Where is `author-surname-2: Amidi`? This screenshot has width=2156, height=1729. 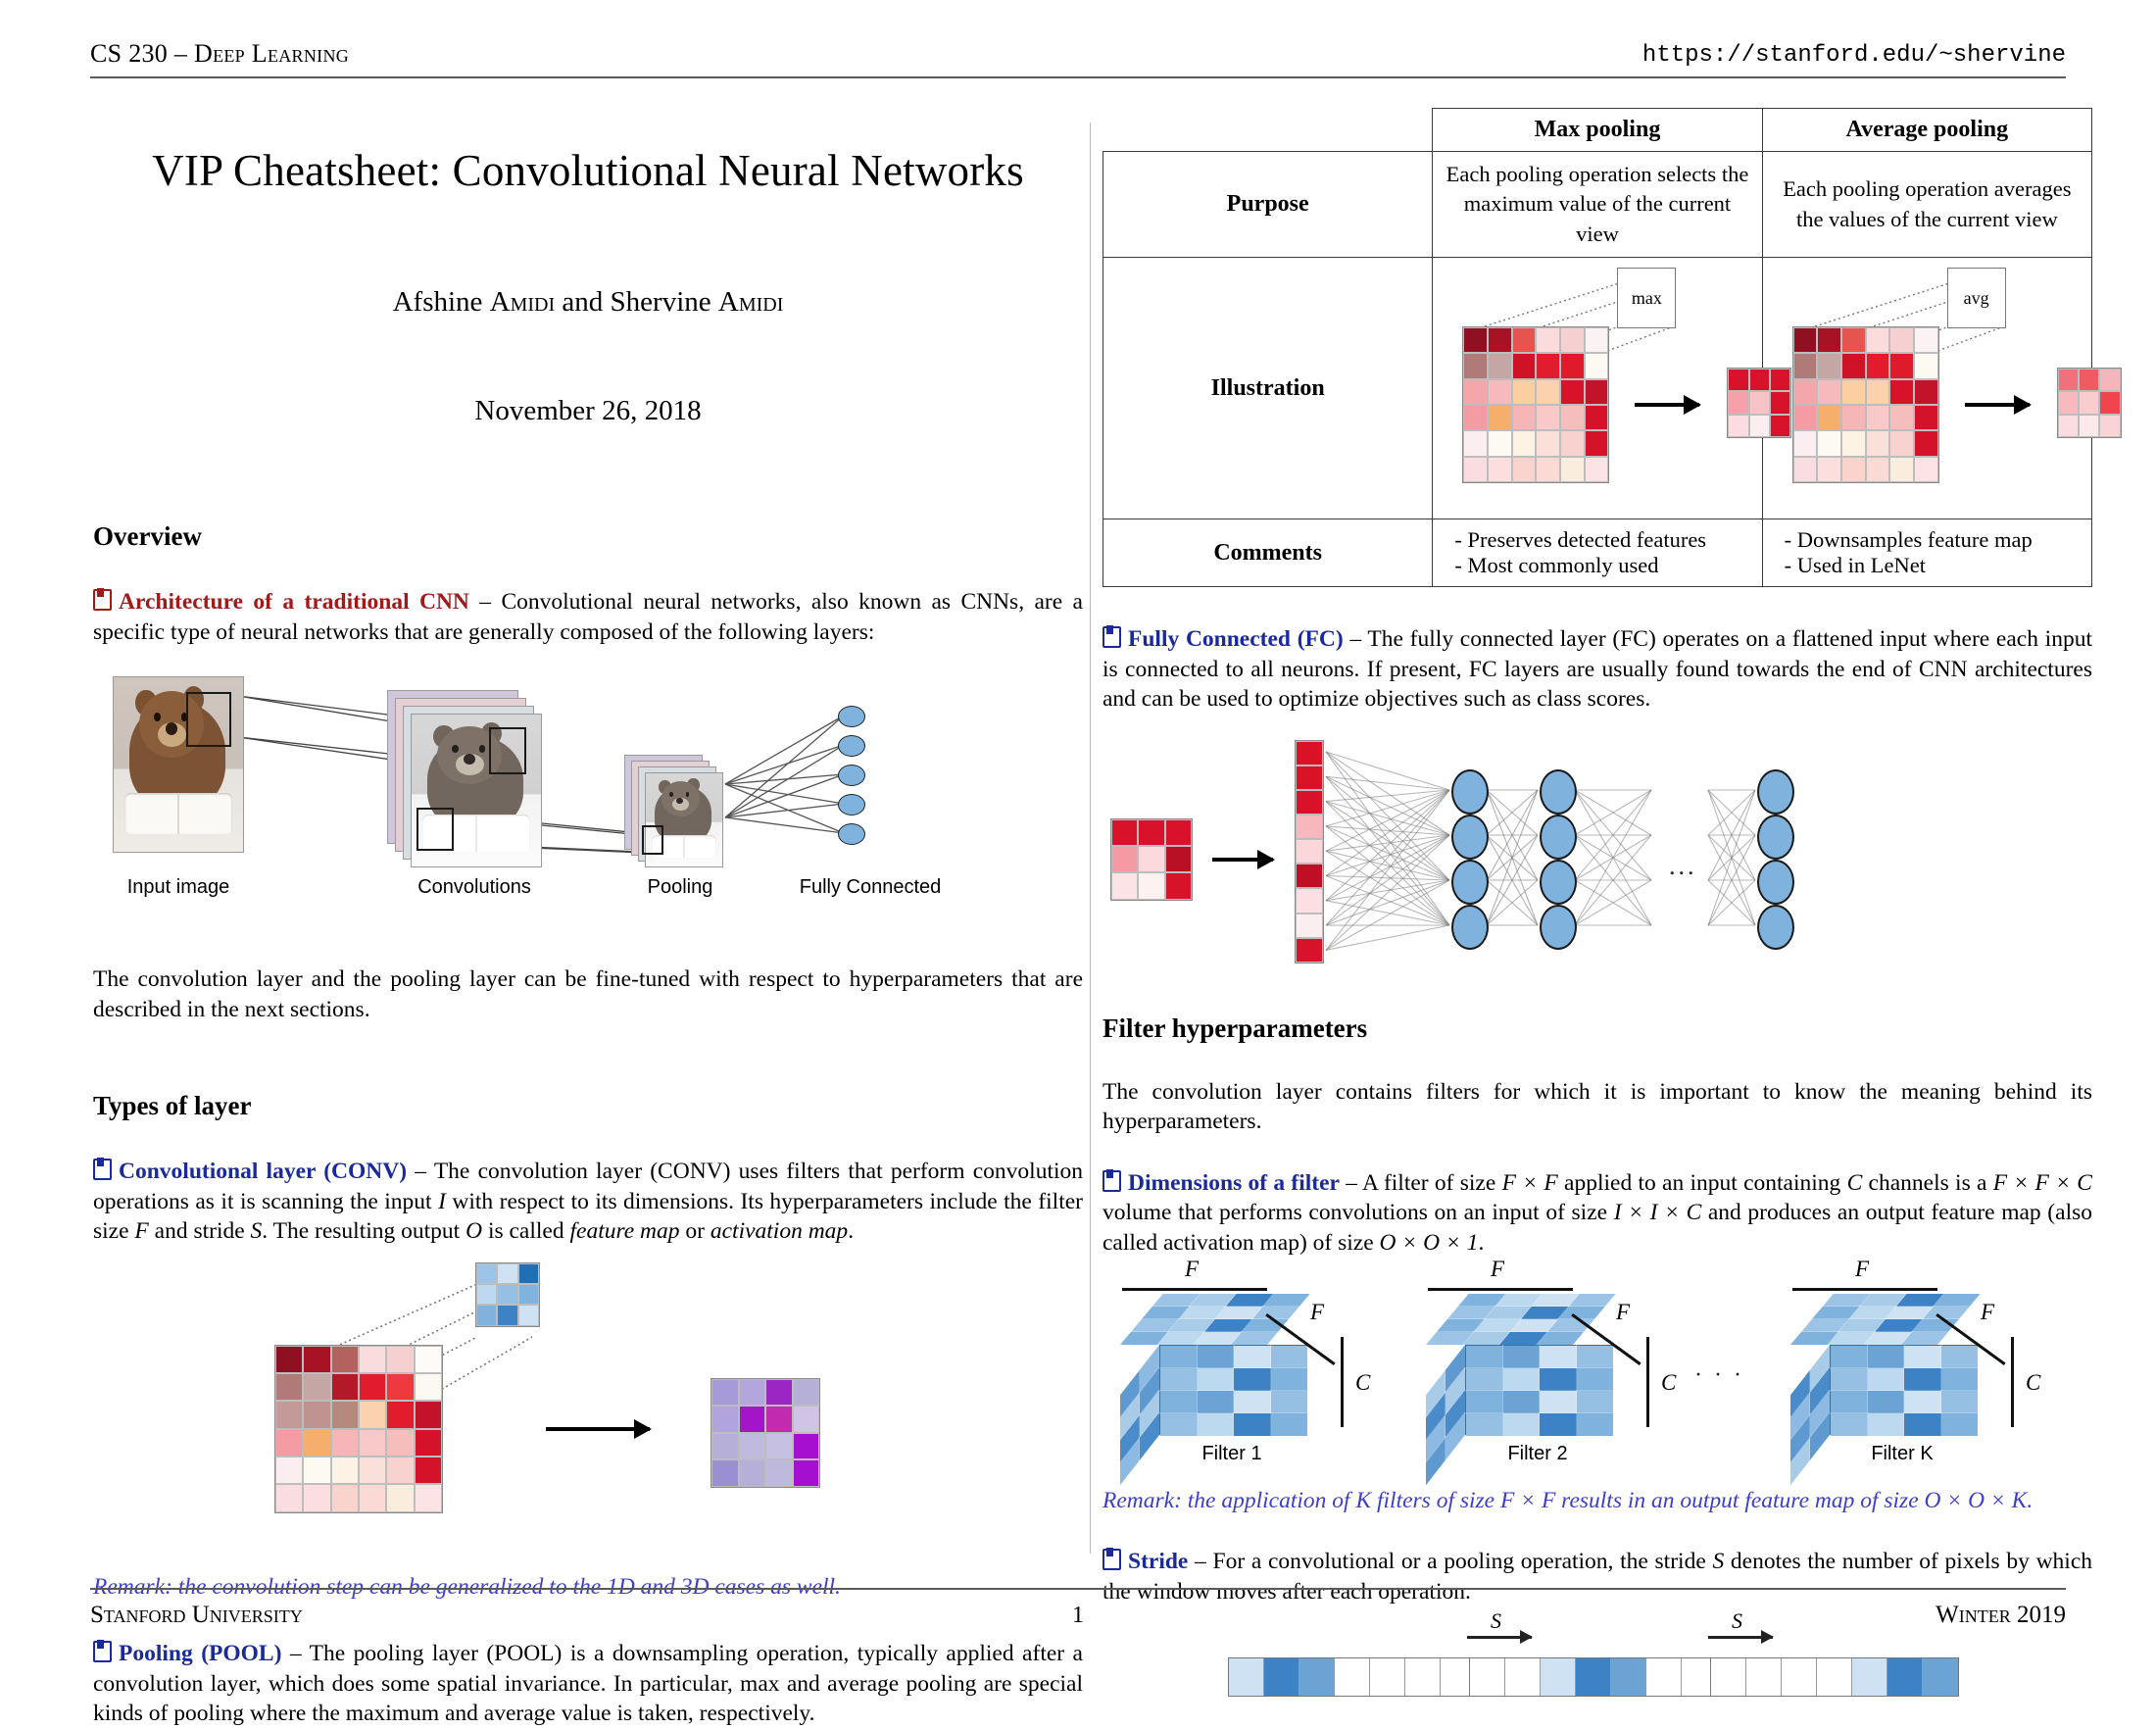
author-surname-2: Amidi is located at coordinates (751, 302).